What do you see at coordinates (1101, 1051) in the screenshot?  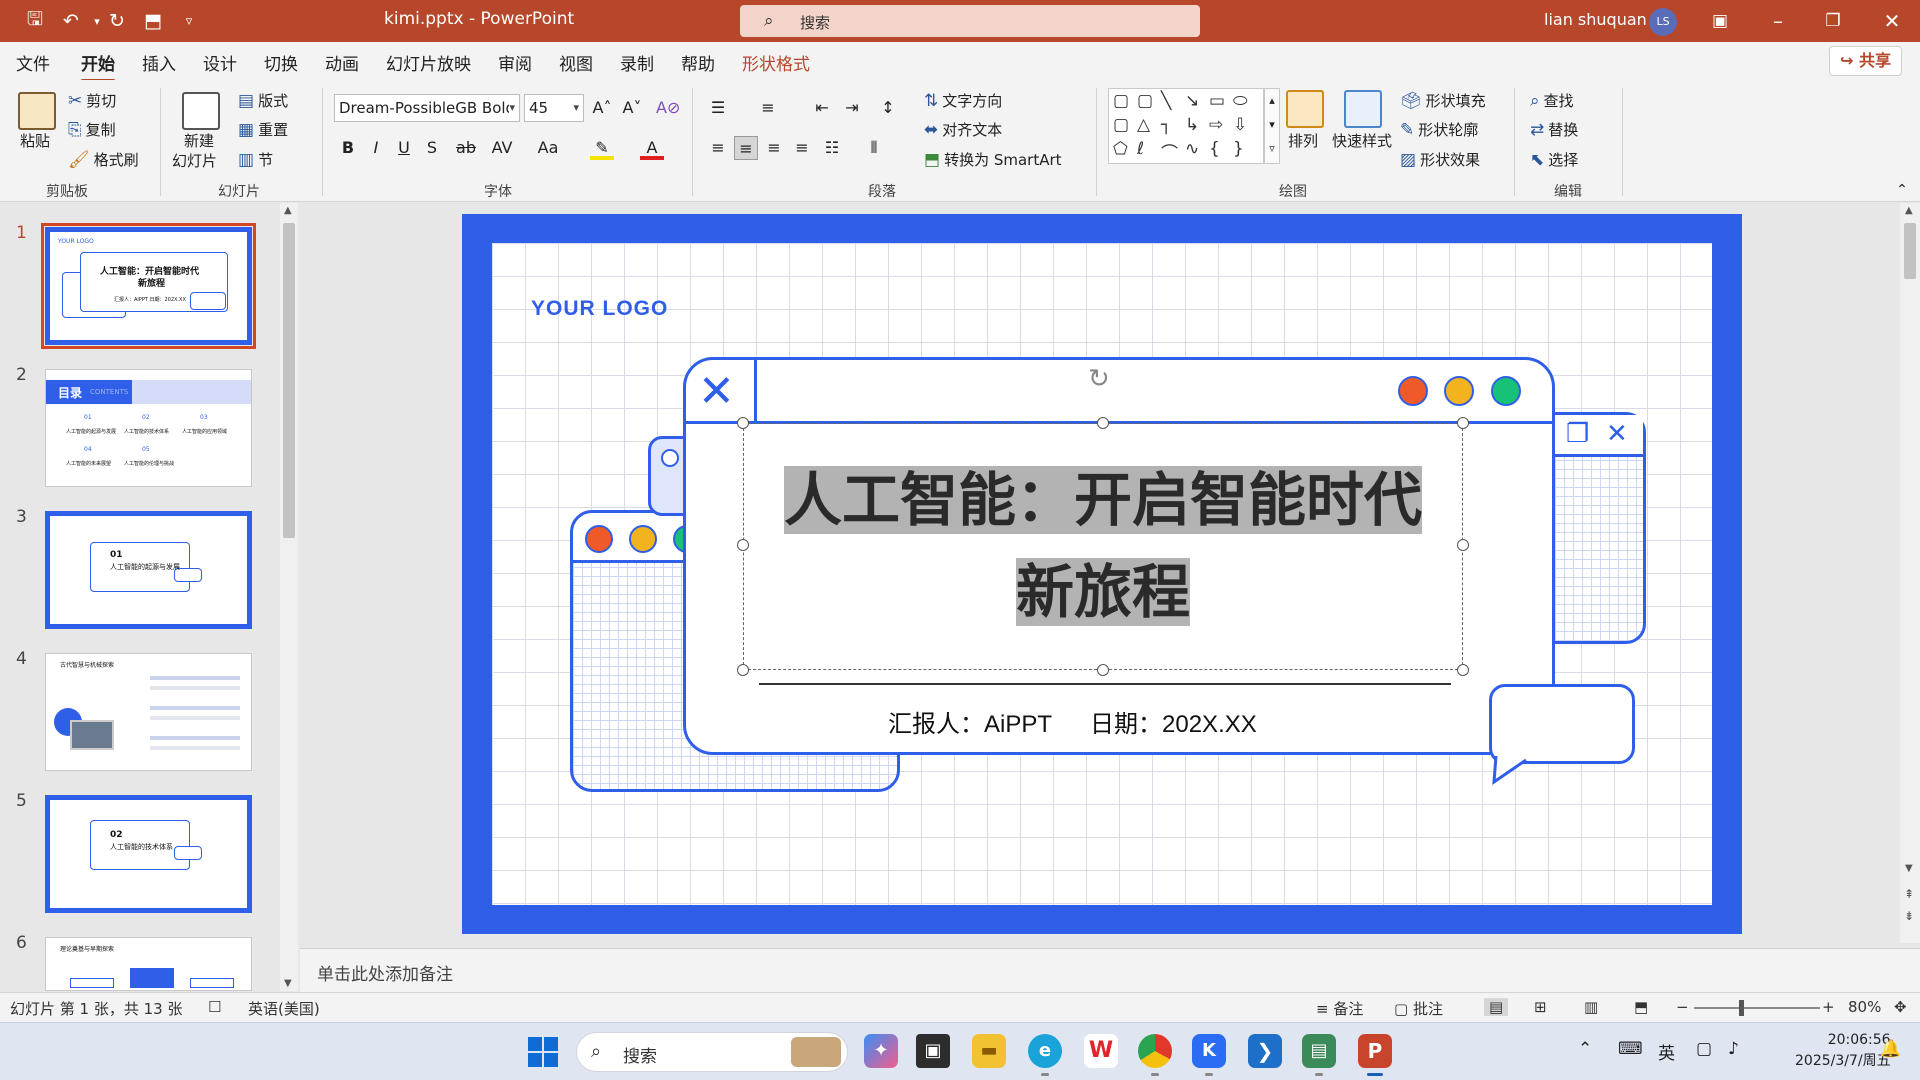 I see `wps-icon: W` at bounding box center [1101, 1051].